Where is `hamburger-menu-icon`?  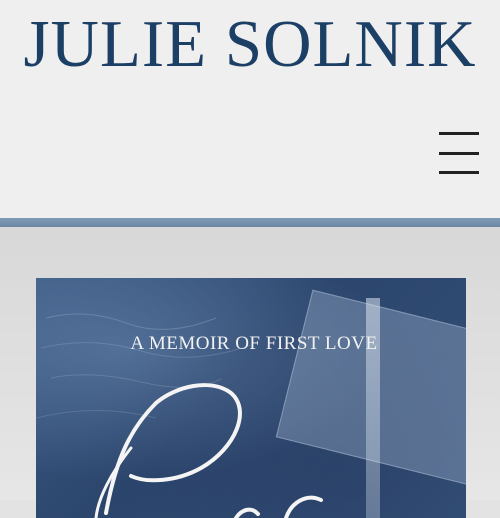 hamburger-menu-icon is located at coordinates (459, 153).